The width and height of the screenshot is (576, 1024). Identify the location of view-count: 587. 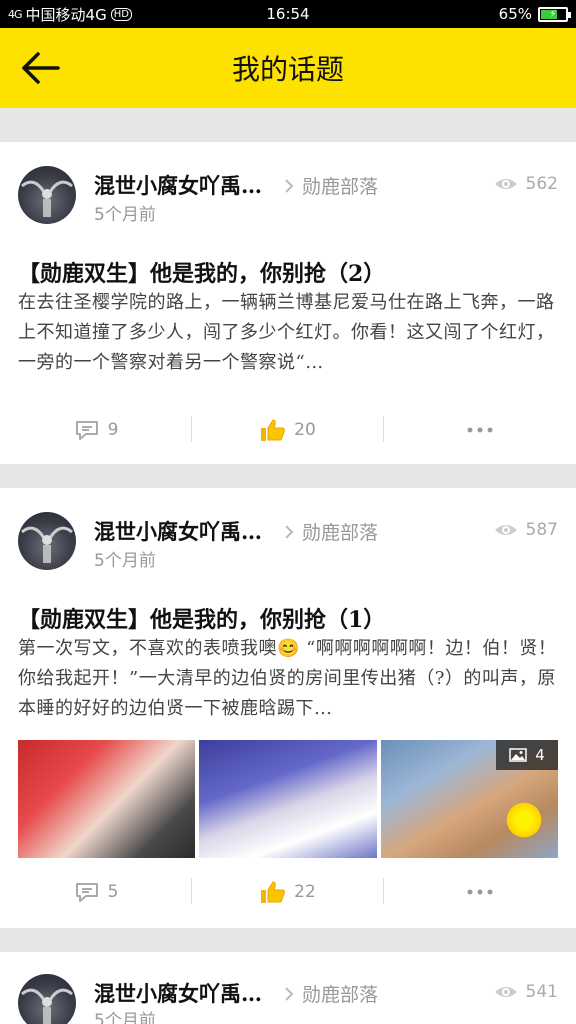
(526, 530).